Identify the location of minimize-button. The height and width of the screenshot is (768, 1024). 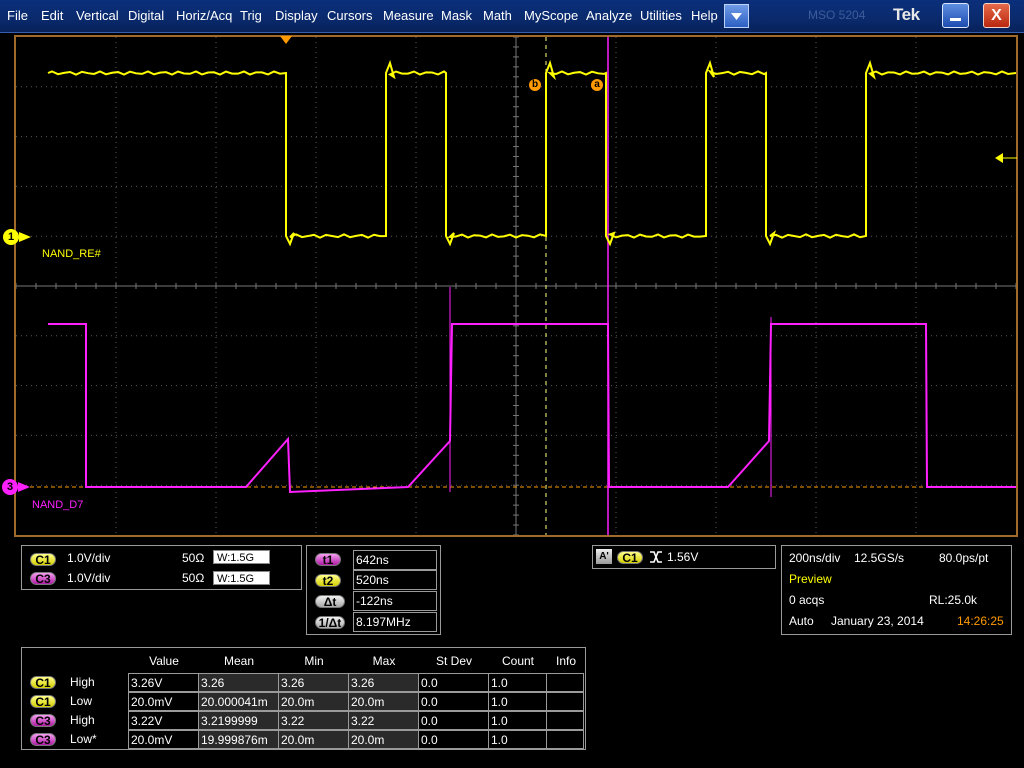
(955, 15).